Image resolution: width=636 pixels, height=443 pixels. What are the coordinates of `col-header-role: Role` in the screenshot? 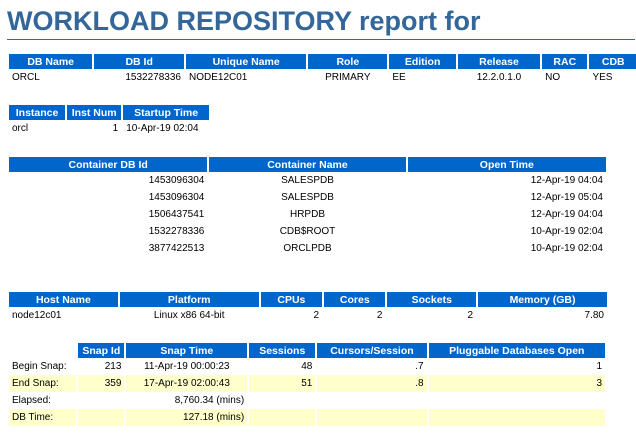 It's located at (348, 61).